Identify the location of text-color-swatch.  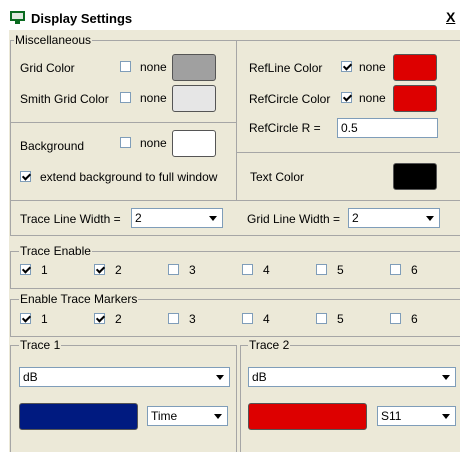
(415, 176).